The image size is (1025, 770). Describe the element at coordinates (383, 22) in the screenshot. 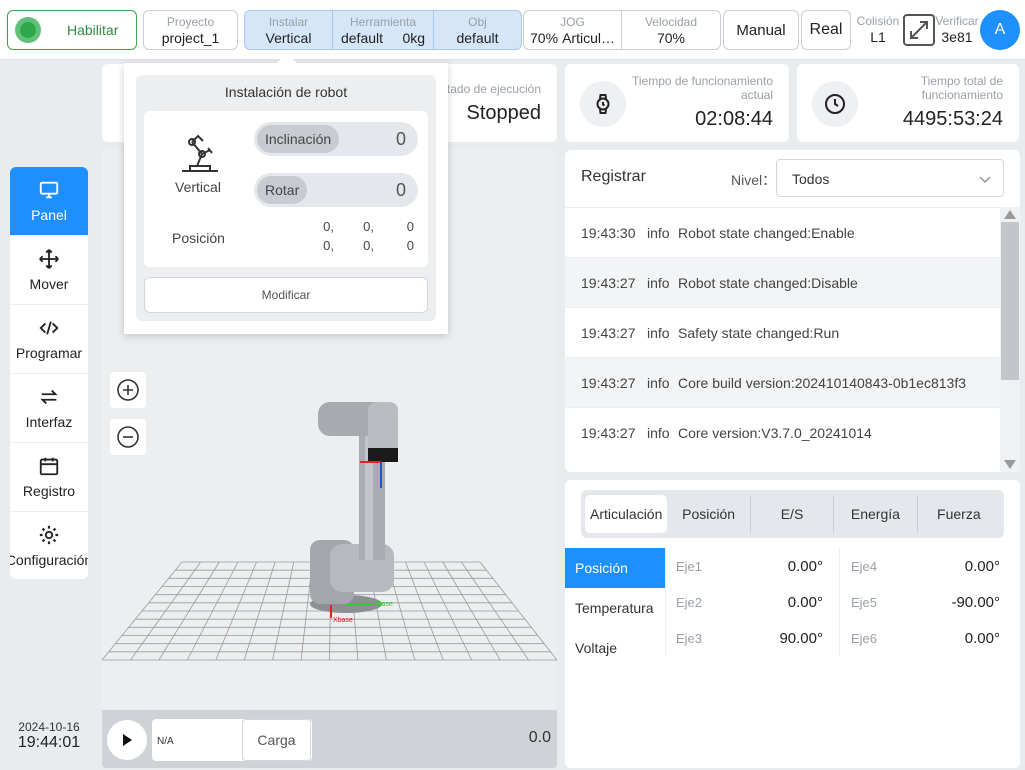

I see `tool-label: Herramienta` at that location.